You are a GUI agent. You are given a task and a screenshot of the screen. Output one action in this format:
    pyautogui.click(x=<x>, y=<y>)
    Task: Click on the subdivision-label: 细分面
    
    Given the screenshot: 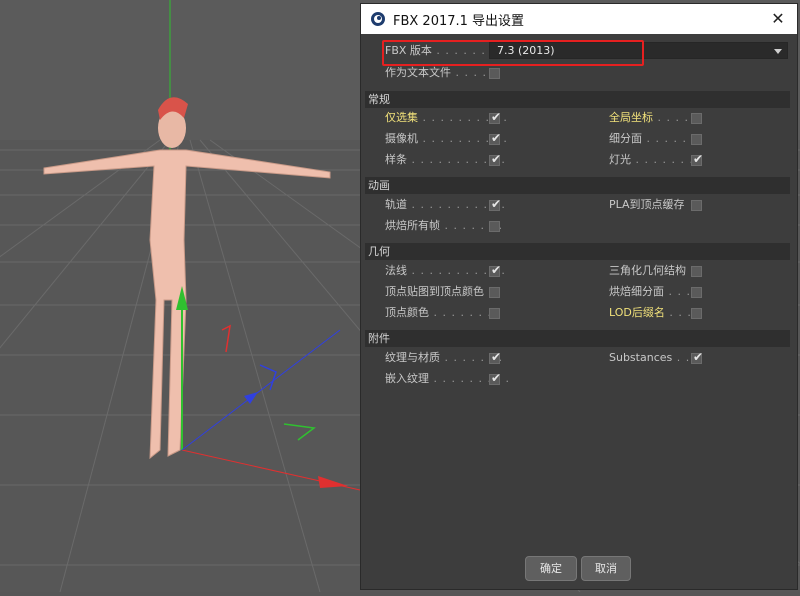 What is the action you would take?
    pyautogui.click(x=625, y=138)
    